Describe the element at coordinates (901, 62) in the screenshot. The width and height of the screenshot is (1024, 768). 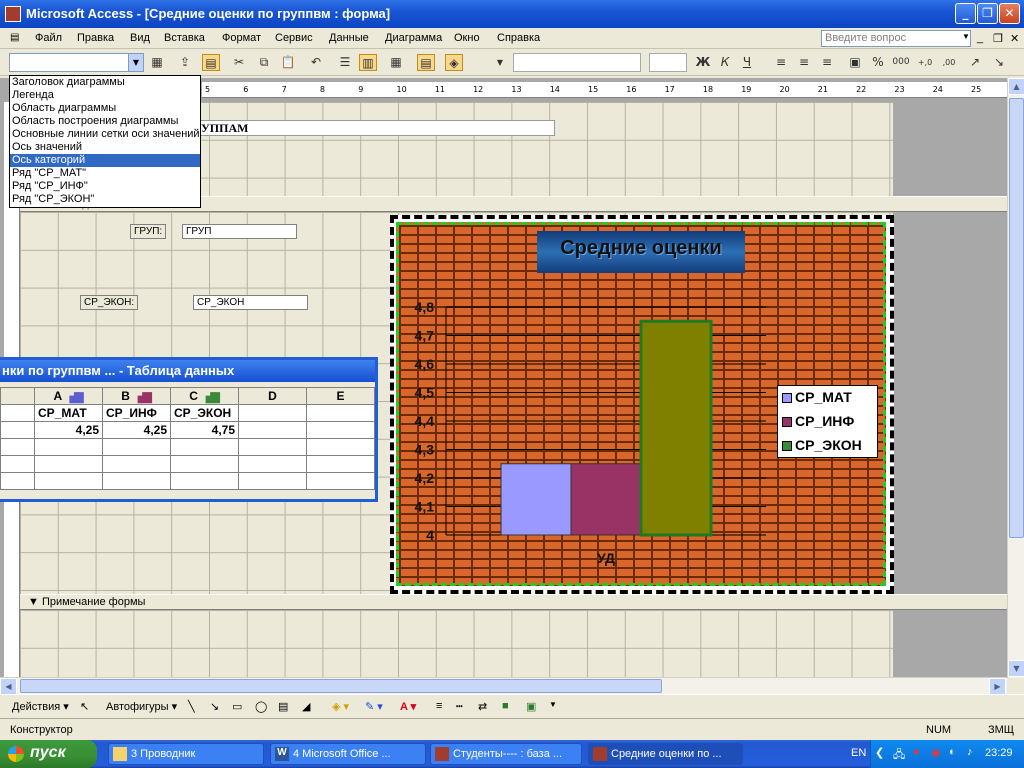
I see `thousands-icon: 000` at that location.